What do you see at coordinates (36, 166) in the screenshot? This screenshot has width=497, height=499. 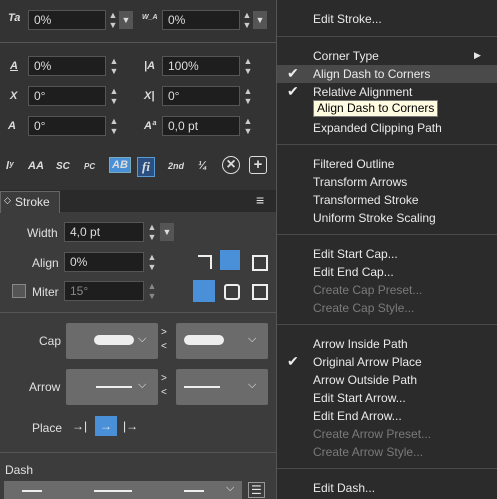 I see `all-caps-button: AA` at bounding box center [36, 166].